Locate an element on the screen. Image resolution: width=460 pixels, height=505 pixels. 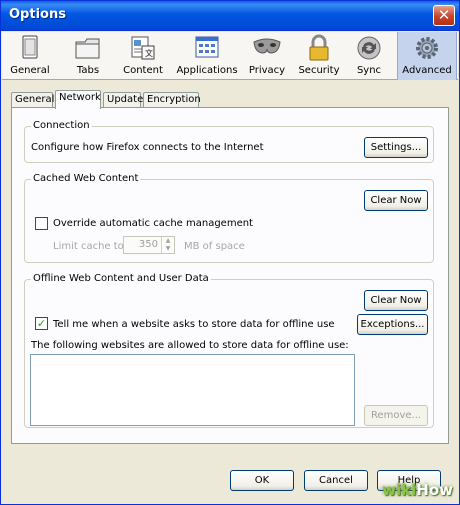
limit-cache-label: Limit cache to is located at coordinates (88, 246).